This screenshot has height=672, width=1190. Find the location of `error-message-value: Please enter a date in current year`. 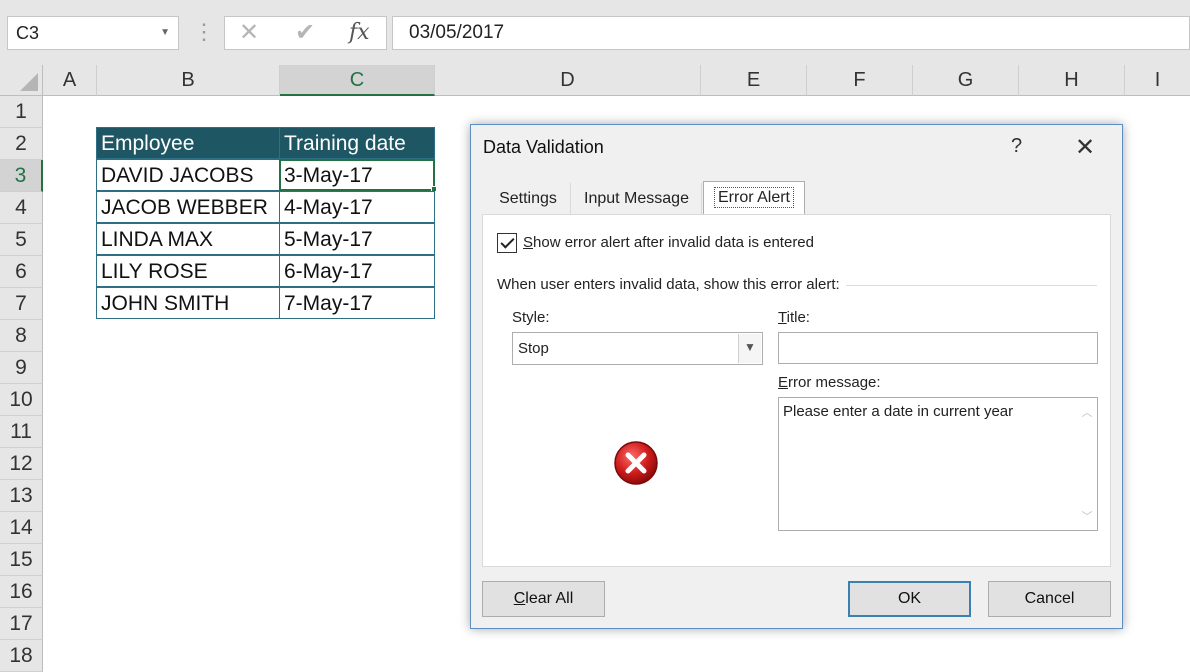

error-message-value: Please enter a date in current year is located at coordinates (898, 411).